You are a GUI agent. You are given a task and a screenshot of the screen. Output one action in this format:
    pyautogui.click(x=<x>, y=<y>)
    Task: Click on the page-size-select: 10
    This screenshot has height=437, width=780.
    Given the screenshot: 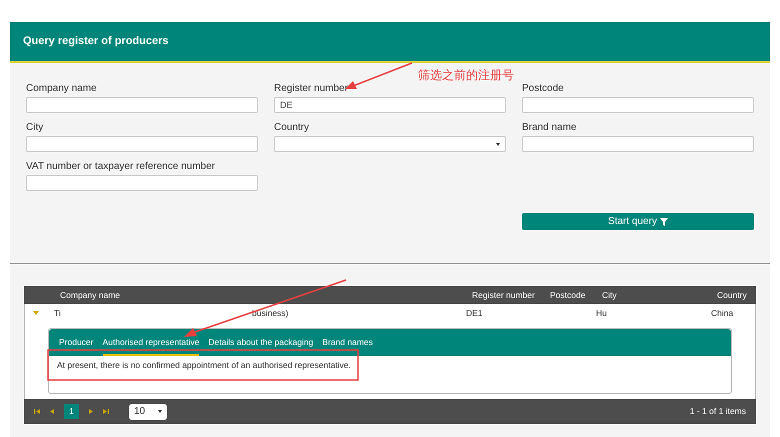 What is the action you would take?
    pyautogui.click(x=148, y=412)
    